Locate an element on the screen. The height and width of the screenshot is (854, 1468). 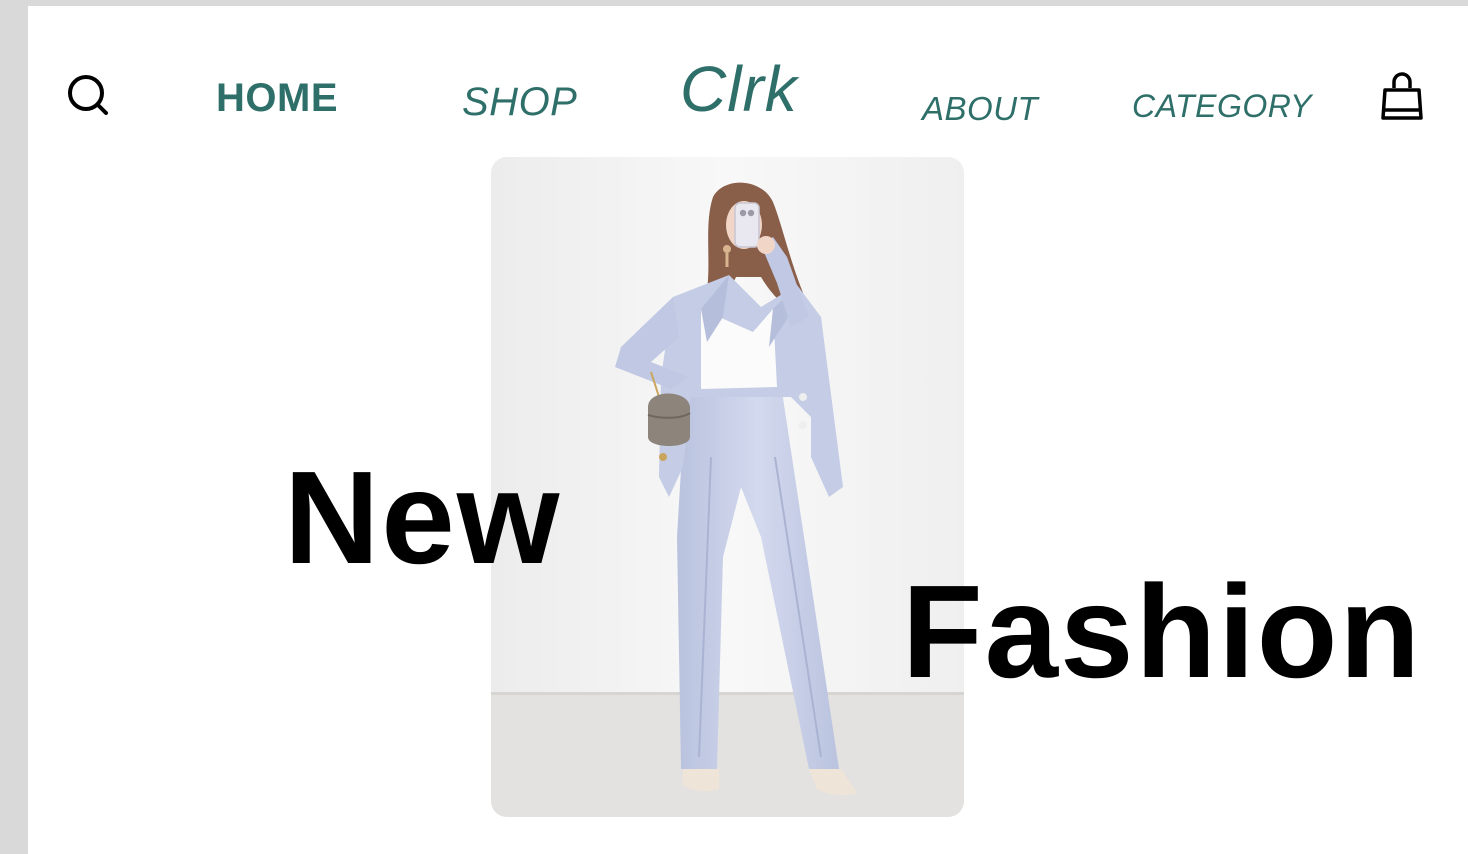
left-border is located at coordinates (14, 427).